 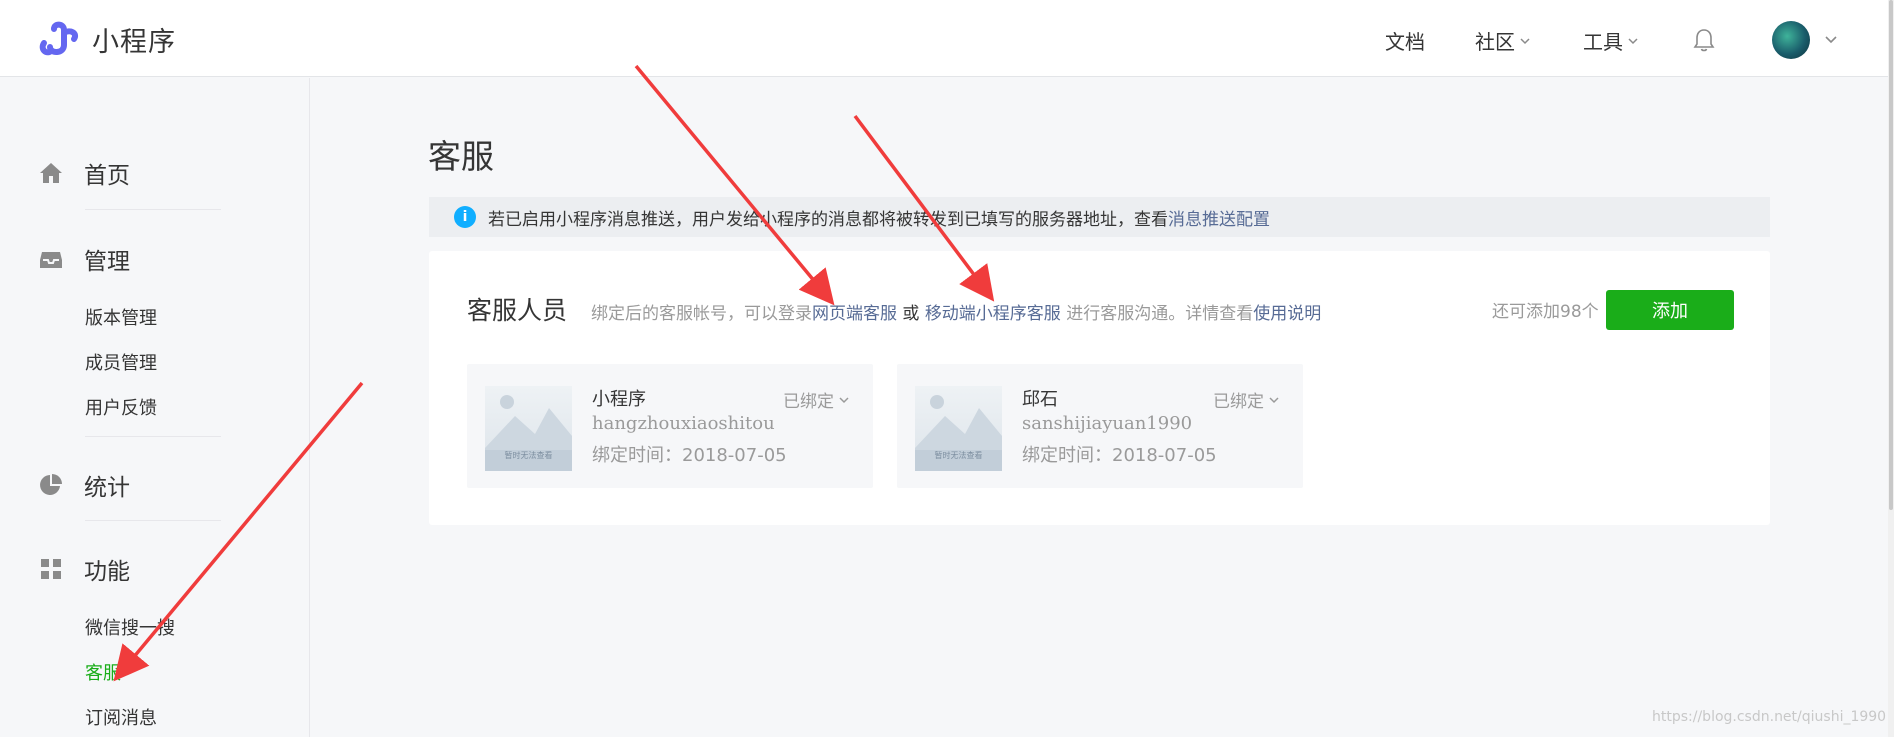 What do you see at coordinates (130, 627) in the screenshot?
I see `sidebar-item-wechat-search: 微信搜一搜` at bounding box center [130, 627].